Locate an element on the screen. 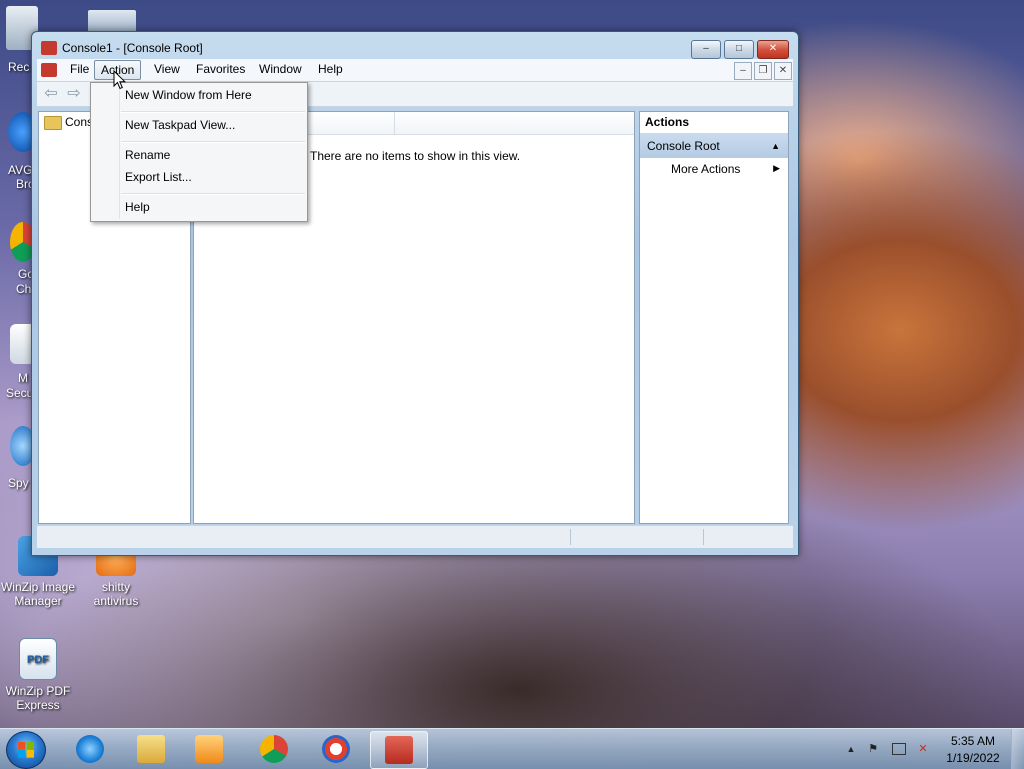  empty-view-message: There are no items to show in this view. is located at coordinates (415, 156).